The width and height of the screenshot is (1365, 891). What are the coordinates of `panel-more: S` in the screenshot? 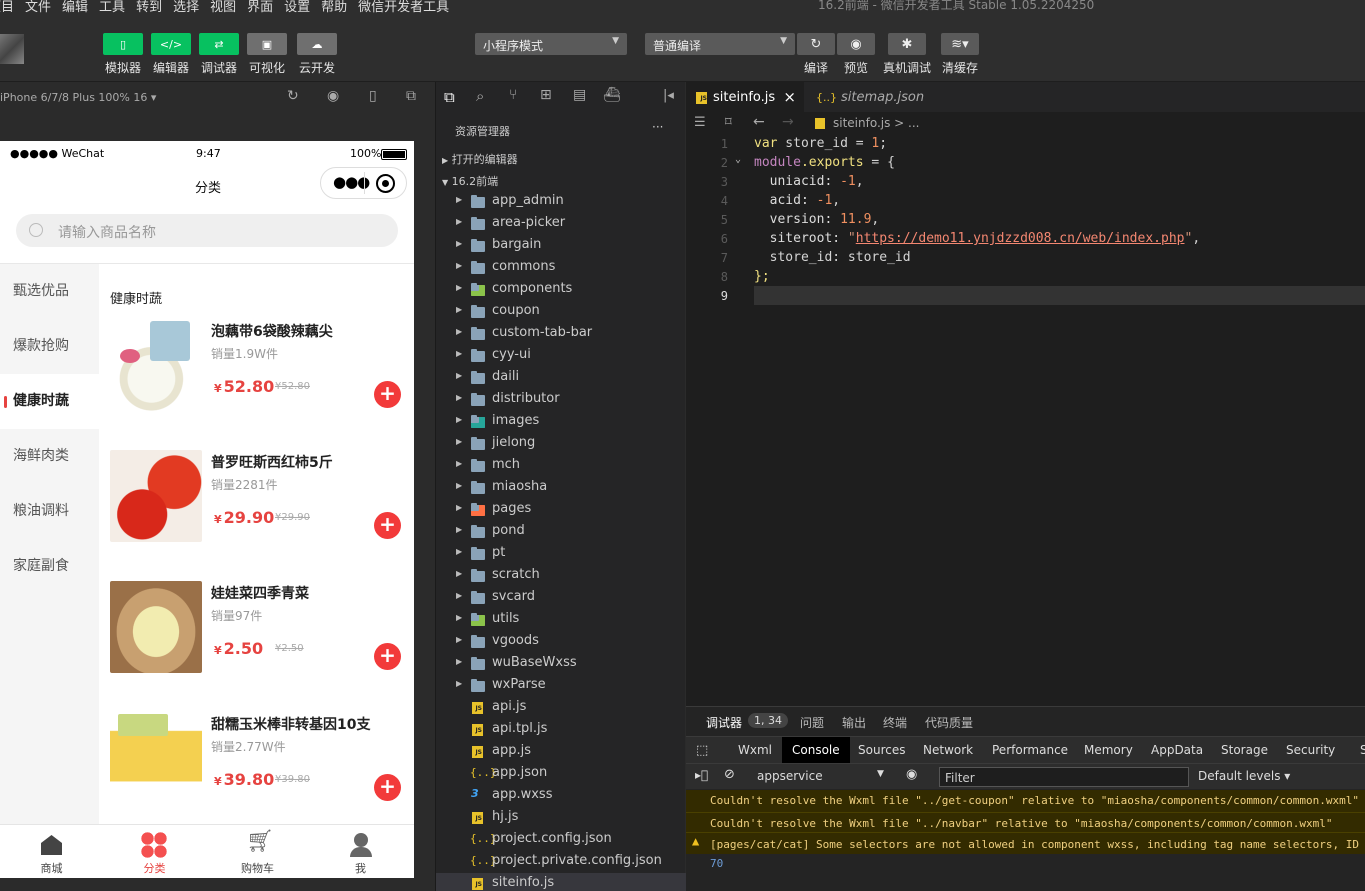 It's located at (1362, 750).